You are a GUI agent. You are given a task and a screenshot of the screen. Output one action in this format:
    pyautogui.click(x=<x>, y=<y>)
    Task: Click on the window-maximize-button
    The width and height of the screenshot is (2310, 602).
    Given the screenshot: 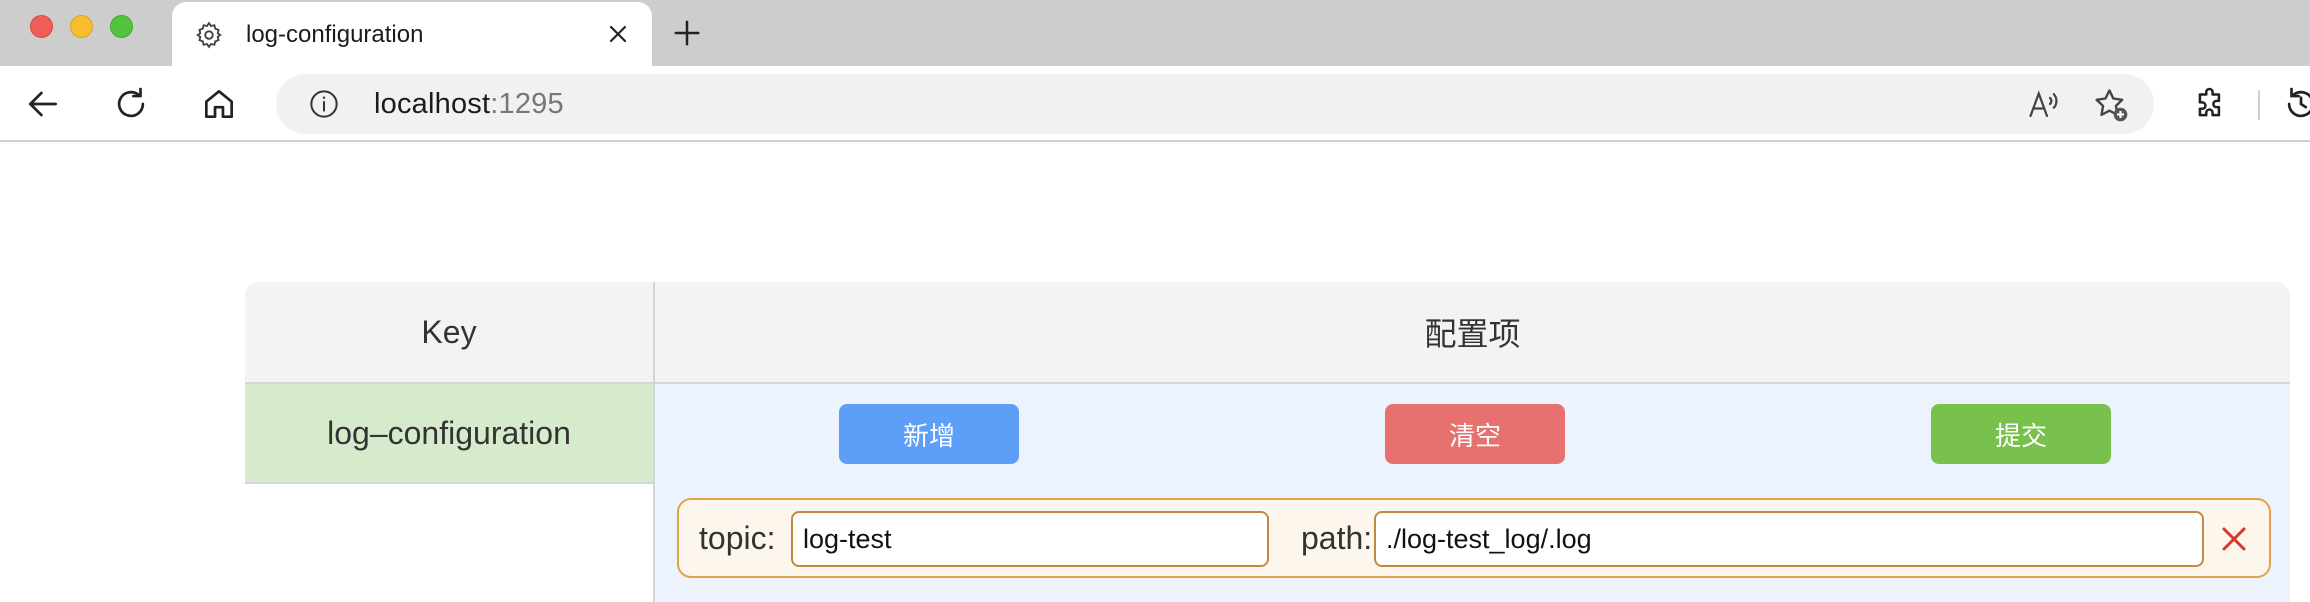 What is the action you would take?
    pyautogui.click(x=121, y=26)
    